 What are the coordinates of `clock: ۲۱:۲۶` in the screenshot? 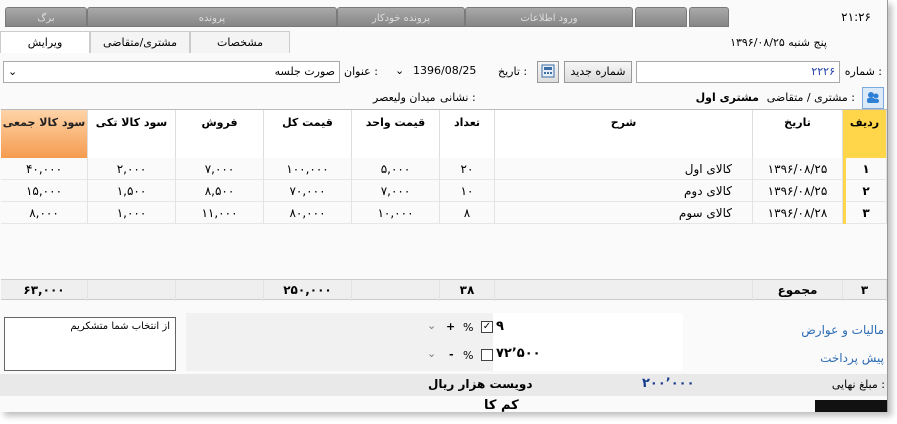 It's located at (856, 17).